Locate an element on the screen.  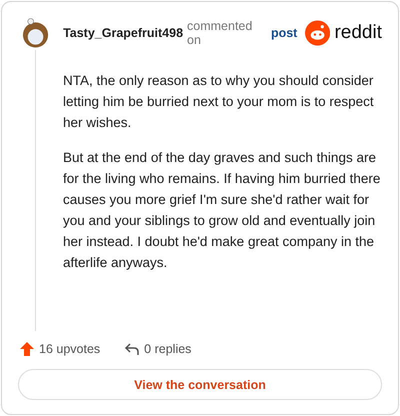
view-conversation-button: View the conversation is located at coordinates (200, 384).